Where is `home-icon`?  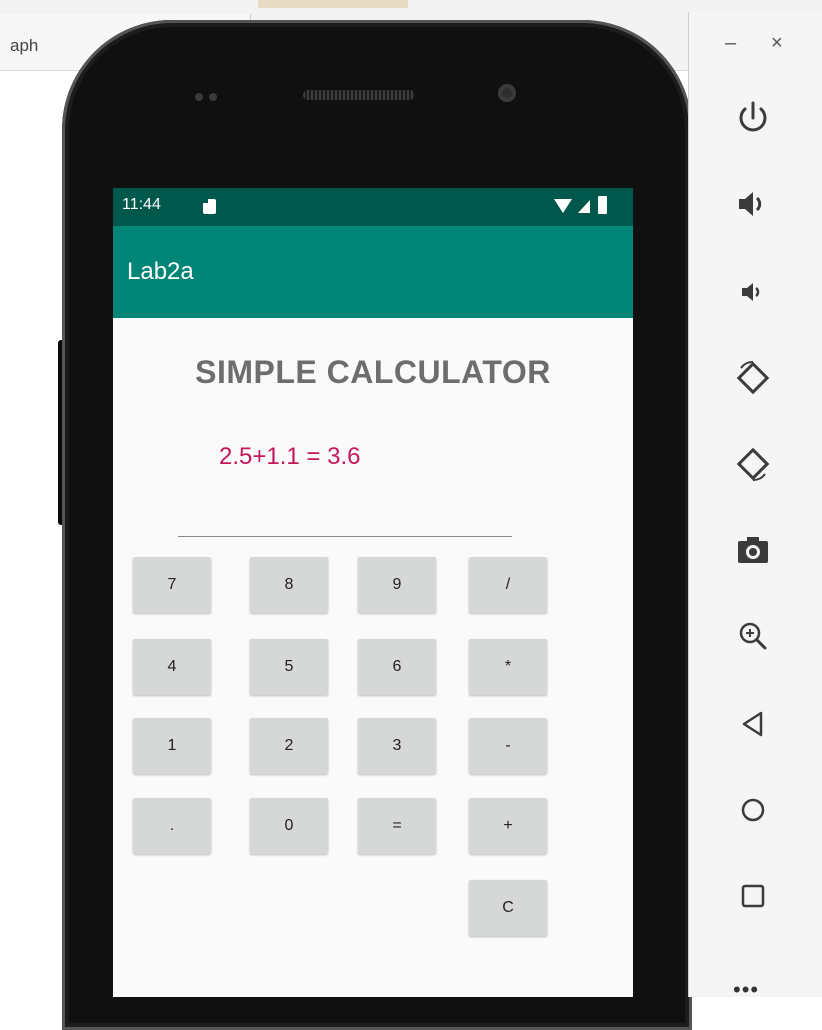
home-icon is located at coordinates (753, 810).